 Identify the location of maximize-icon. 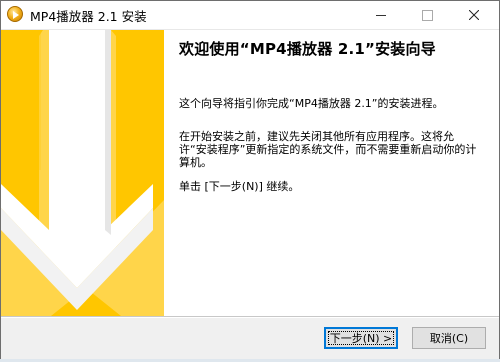
(427, 15).